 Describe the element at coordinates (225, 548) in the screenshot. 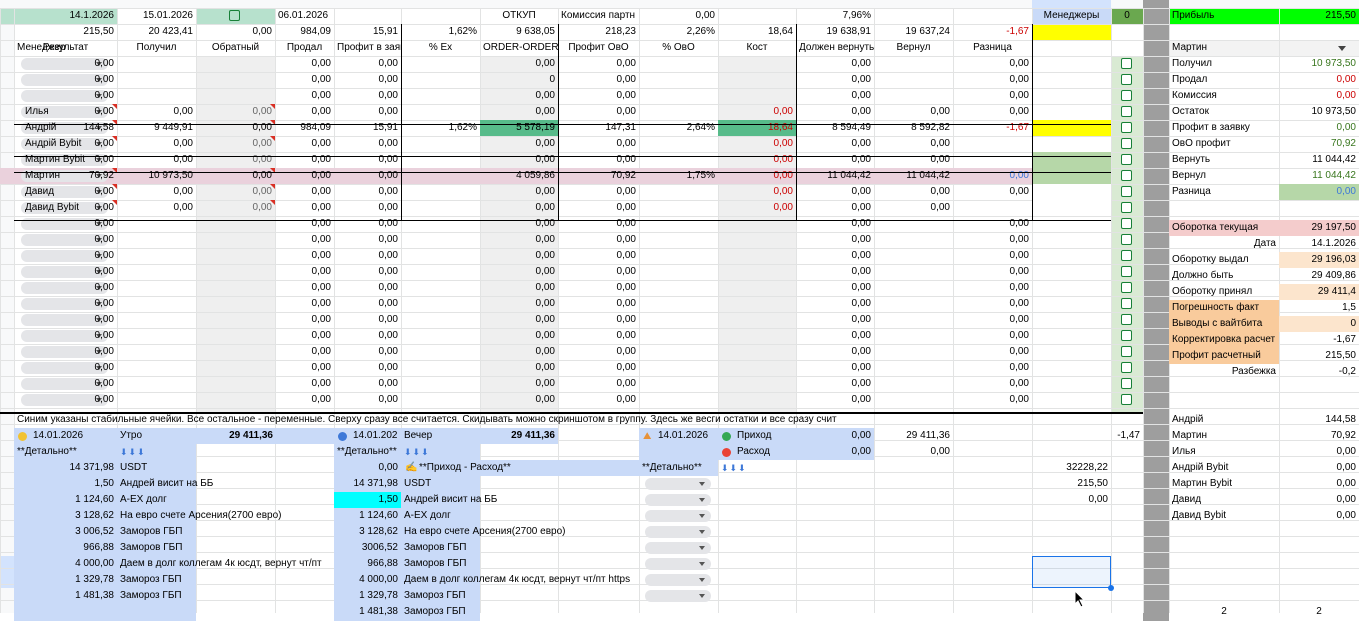

I see `morning-item-text: Заморов ГБП` at that location.